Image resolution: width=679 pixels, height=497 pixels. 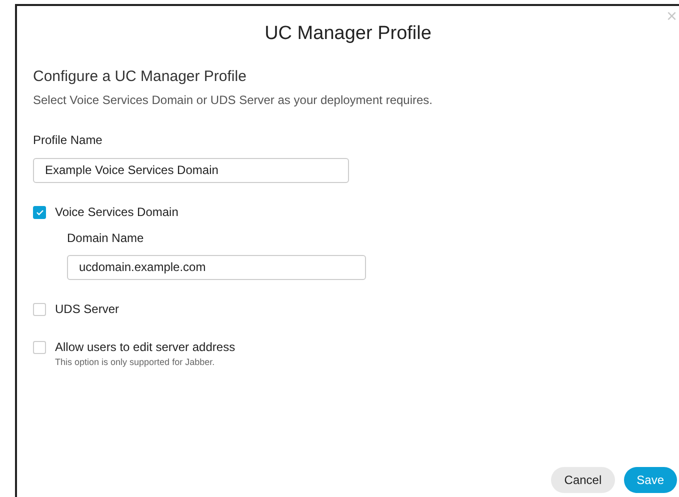 What do you see at coordinates (87, 309) in the screenshot?
I see `checkbox-label: UDS Server` at bounding box center [87, 309].